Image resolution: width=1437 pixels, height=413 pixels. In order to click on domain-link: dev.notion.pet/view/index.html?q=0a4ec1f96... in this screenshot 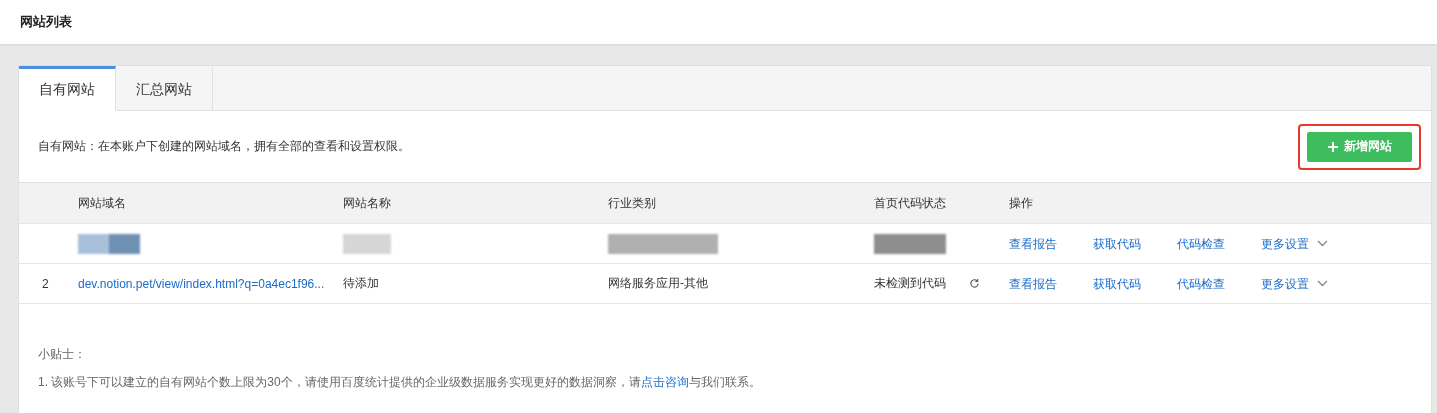, I will do `click(210, 283)`.